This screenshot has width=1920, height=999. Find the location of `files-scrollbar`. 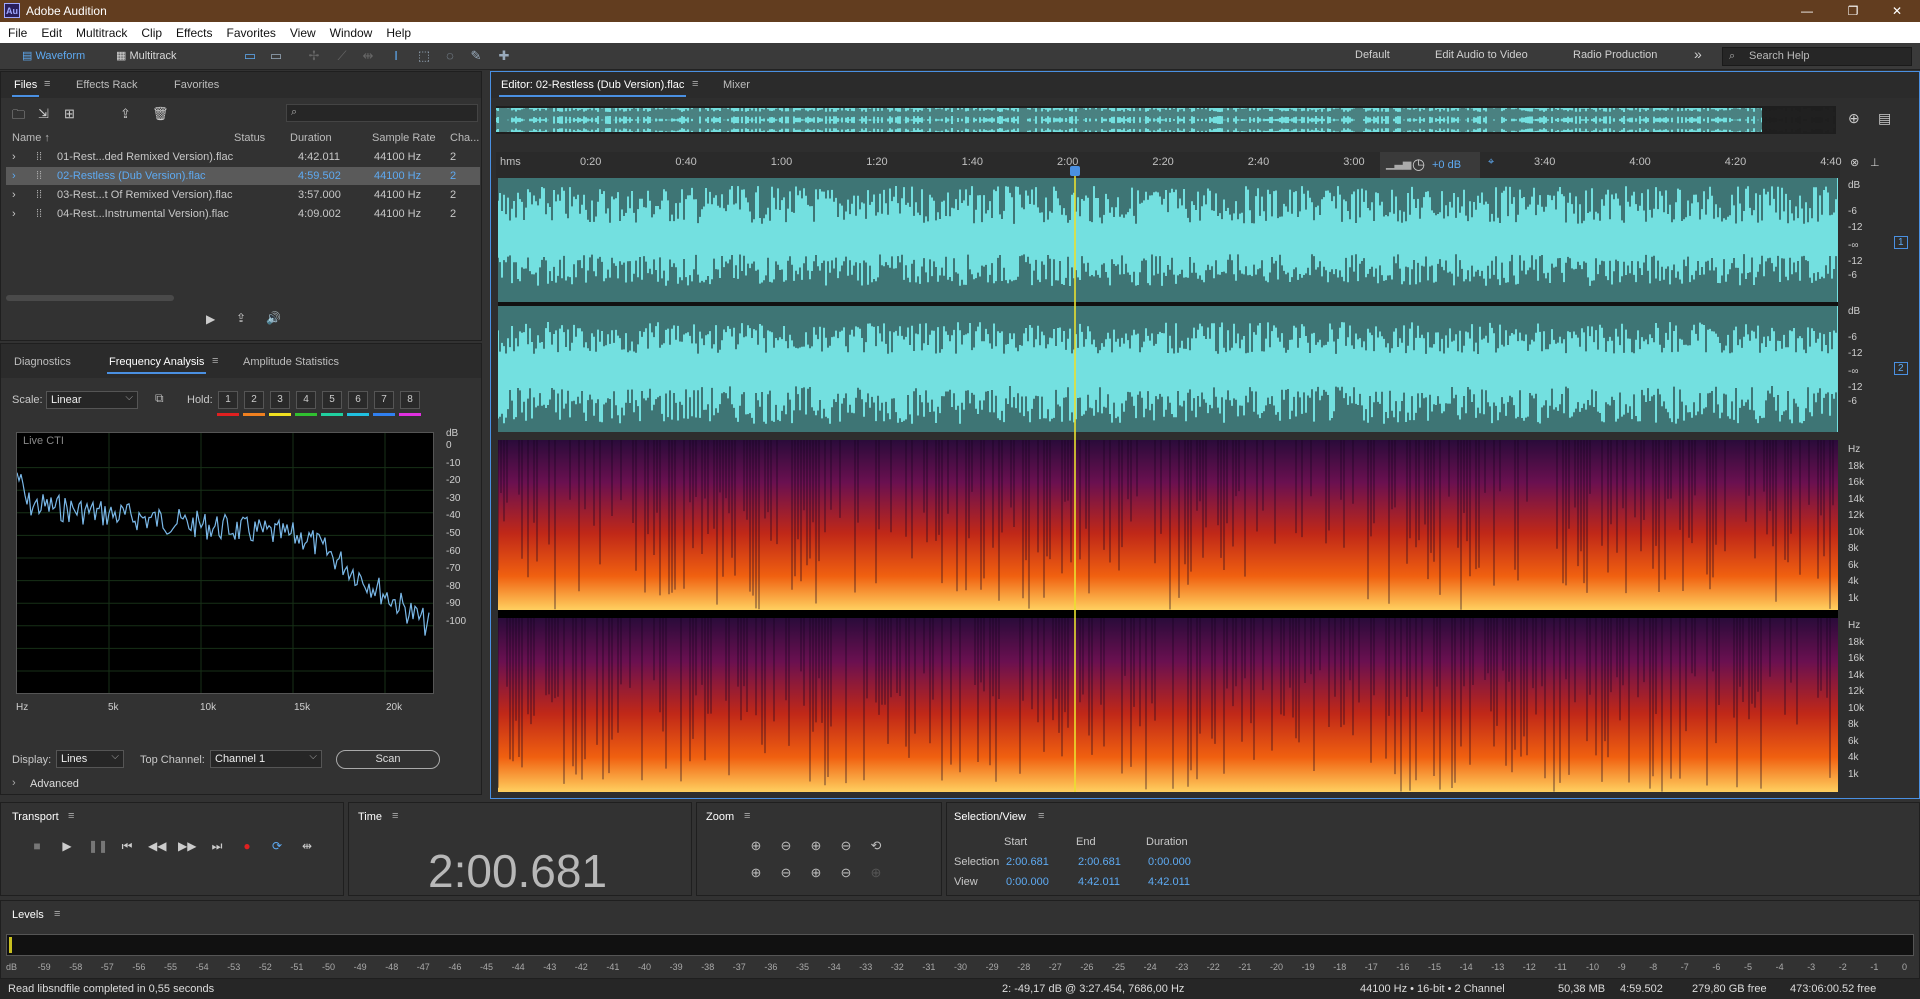

files-scrollbar is located at coordinates (90, 298).